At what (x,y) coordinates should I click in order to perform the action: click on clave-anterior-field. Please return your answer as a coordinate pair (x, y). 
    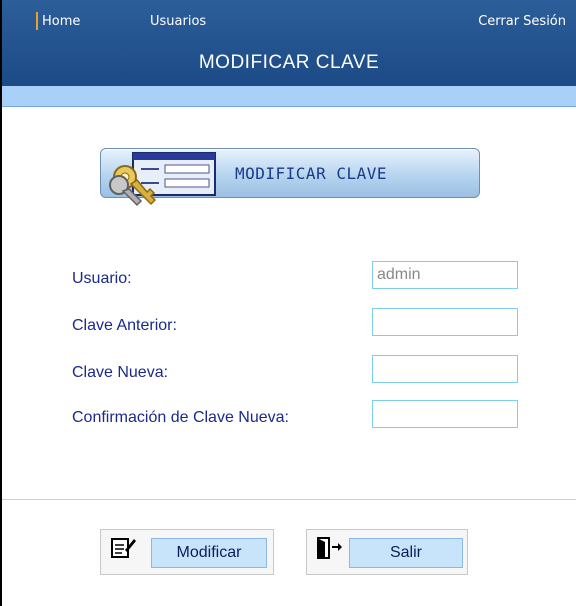
    Looking at the image, I should click on (445, 322).